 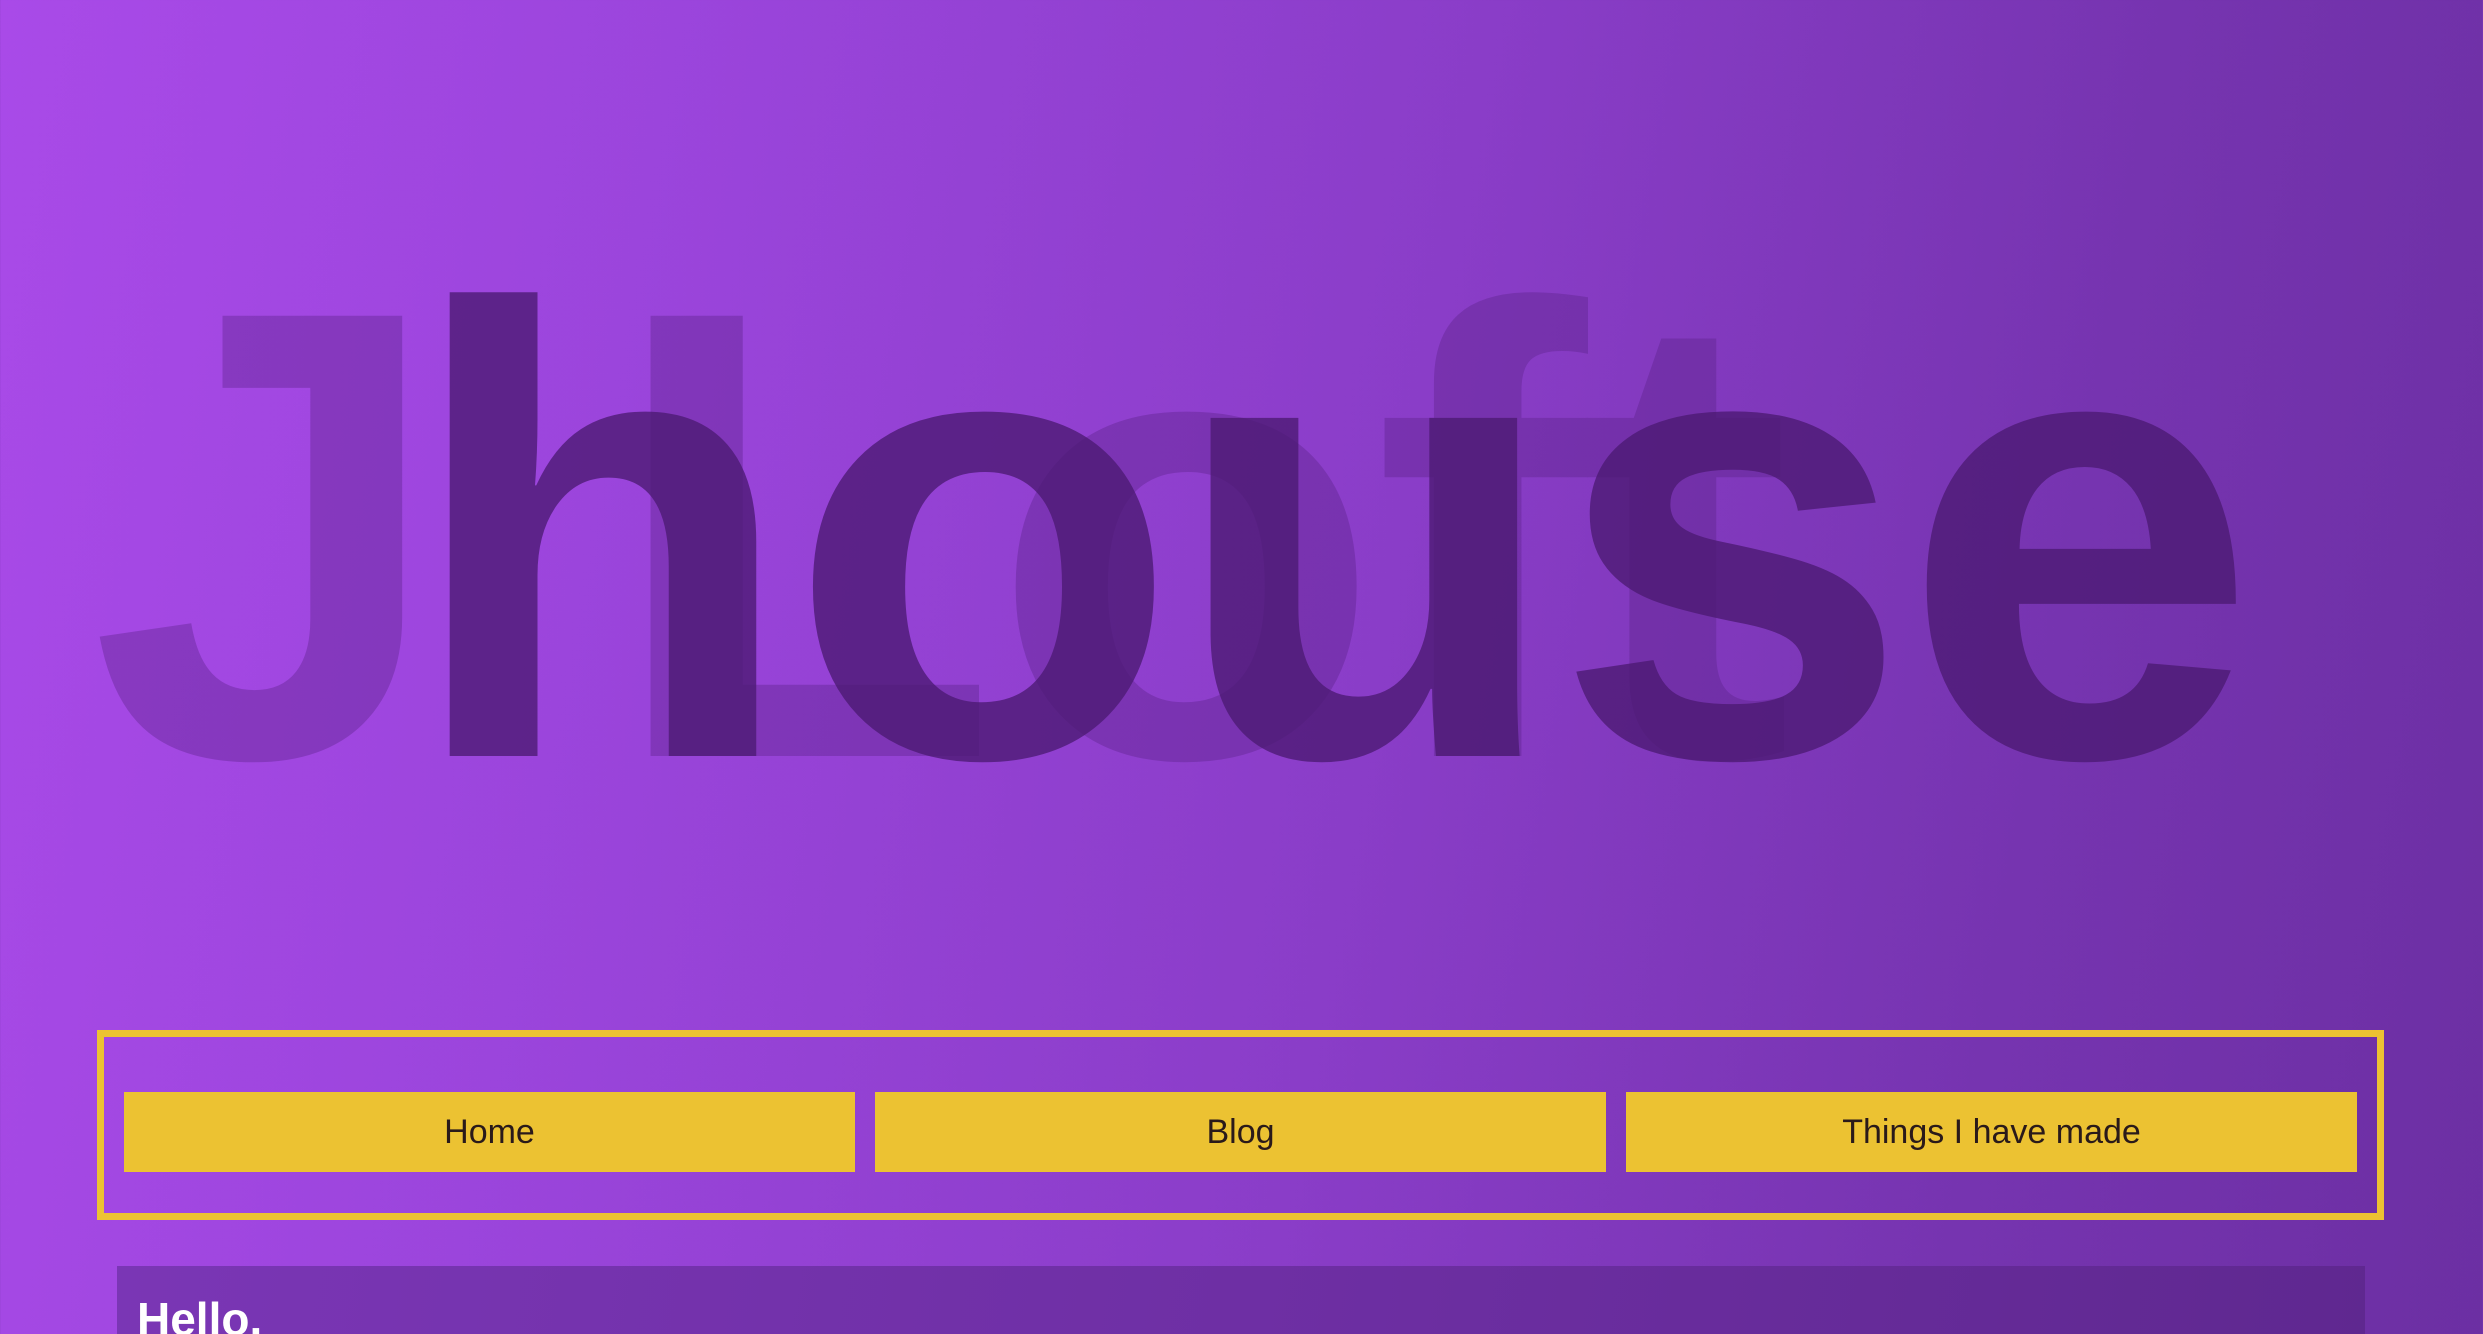 I want to click on main-navigation: Home Blog Things I have made, so click(x=1240, y=1125).